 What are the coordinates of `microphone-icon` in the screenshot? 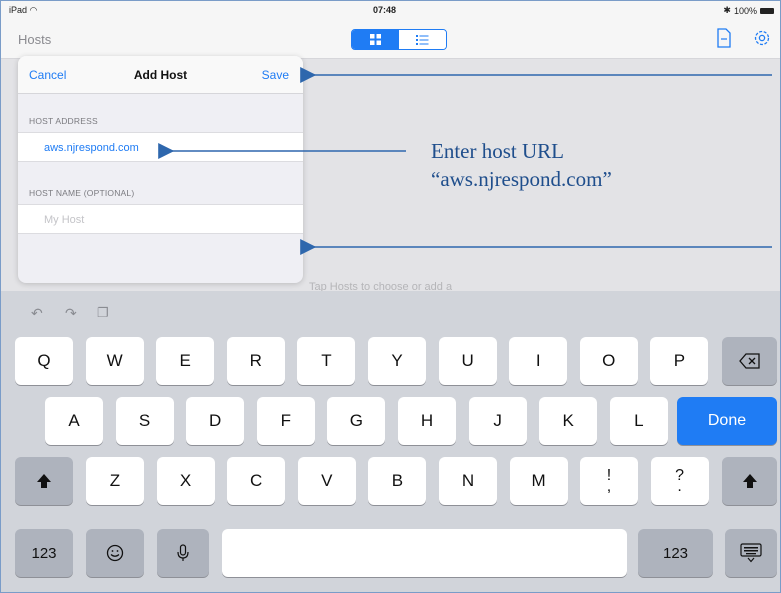 It's located at (183, 552).